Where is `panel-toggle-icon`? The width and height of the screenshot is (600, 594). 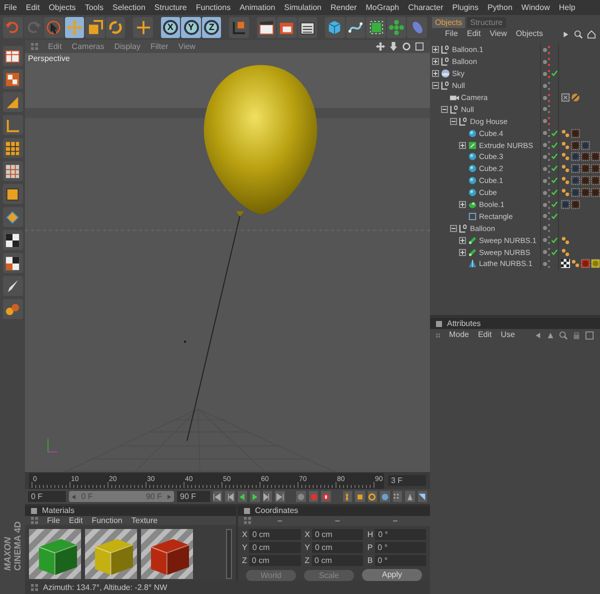
panel-toggle-icon is located at coordinates (34, 511).